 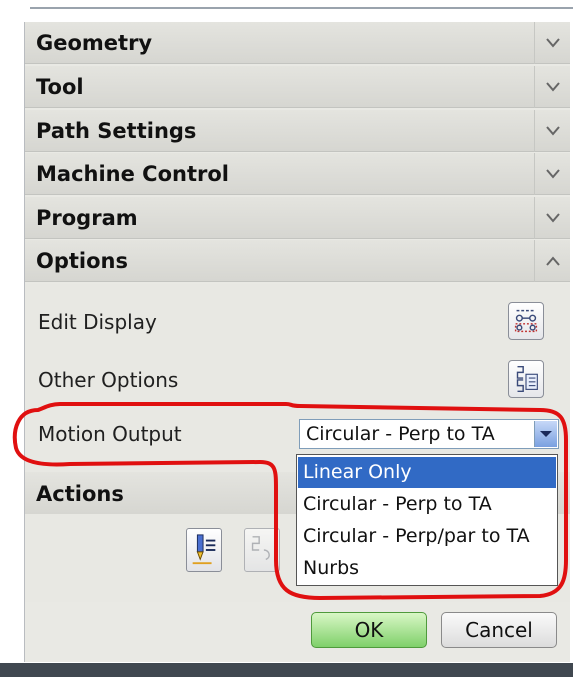 What do you see at coordinates (80, 494) in the screenshot?
I see `group-label-actions: Actions` at bounding box center [80, 494].